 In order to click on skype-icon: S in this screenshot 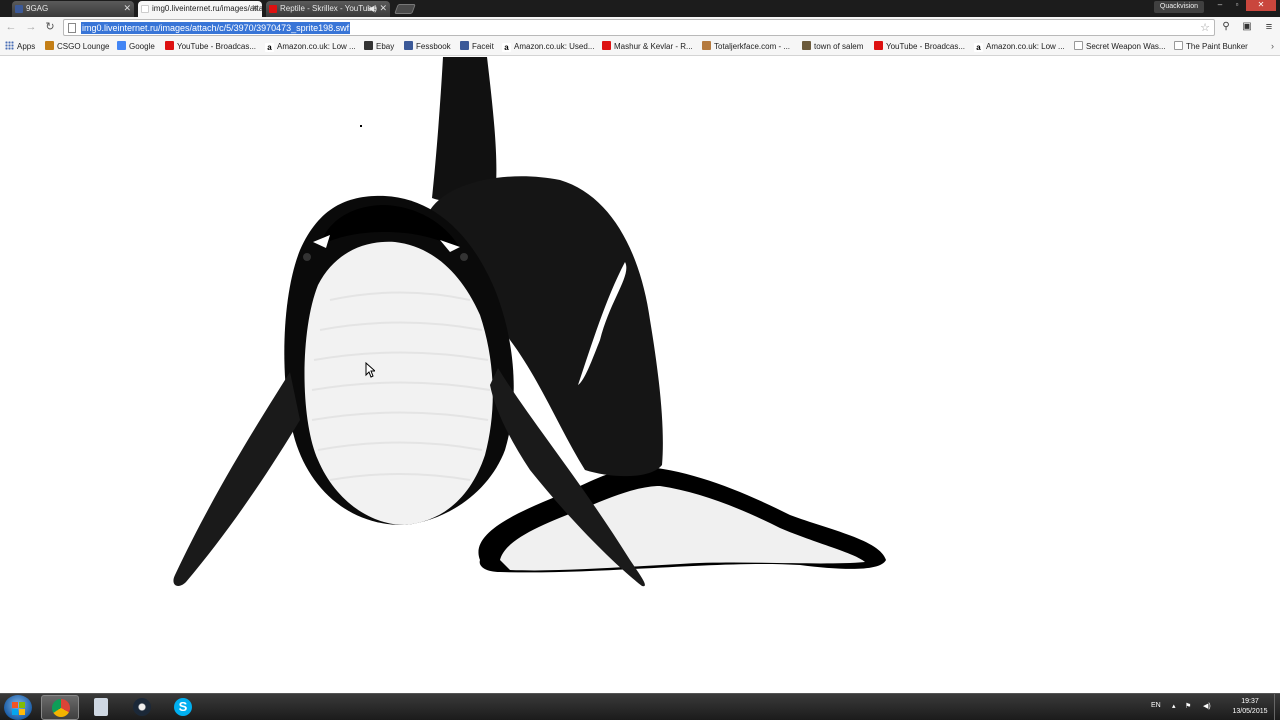, I will do `click(183, 707)`.